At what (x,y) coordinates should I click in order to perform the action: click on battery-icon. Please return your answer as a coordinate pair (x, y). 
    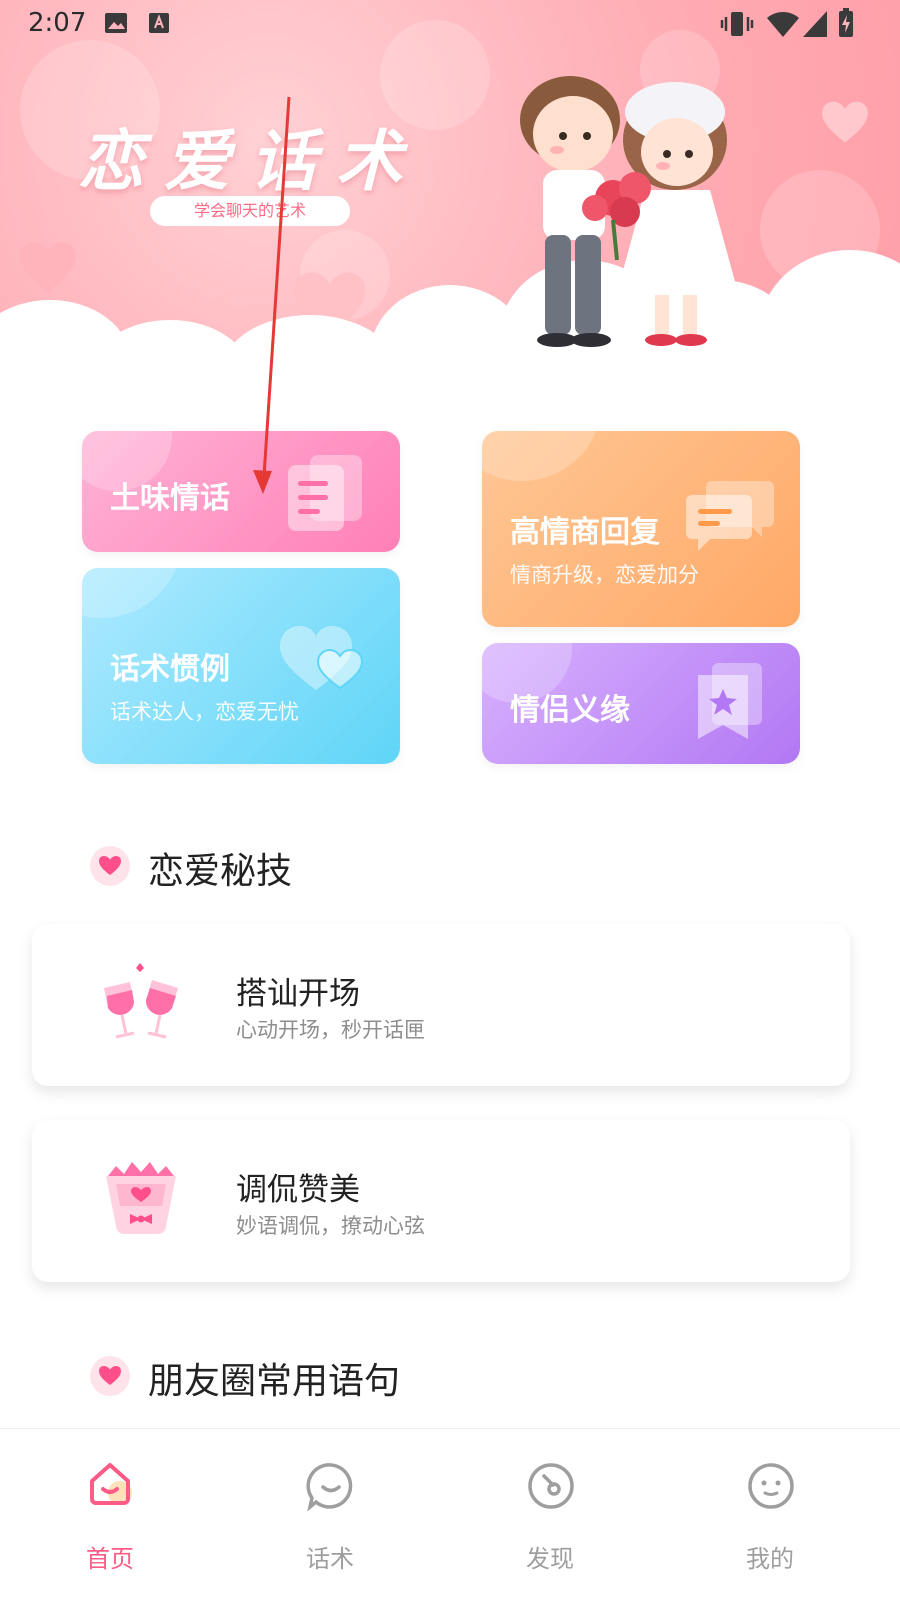
    Looking at the image, I should click on (846, 22).